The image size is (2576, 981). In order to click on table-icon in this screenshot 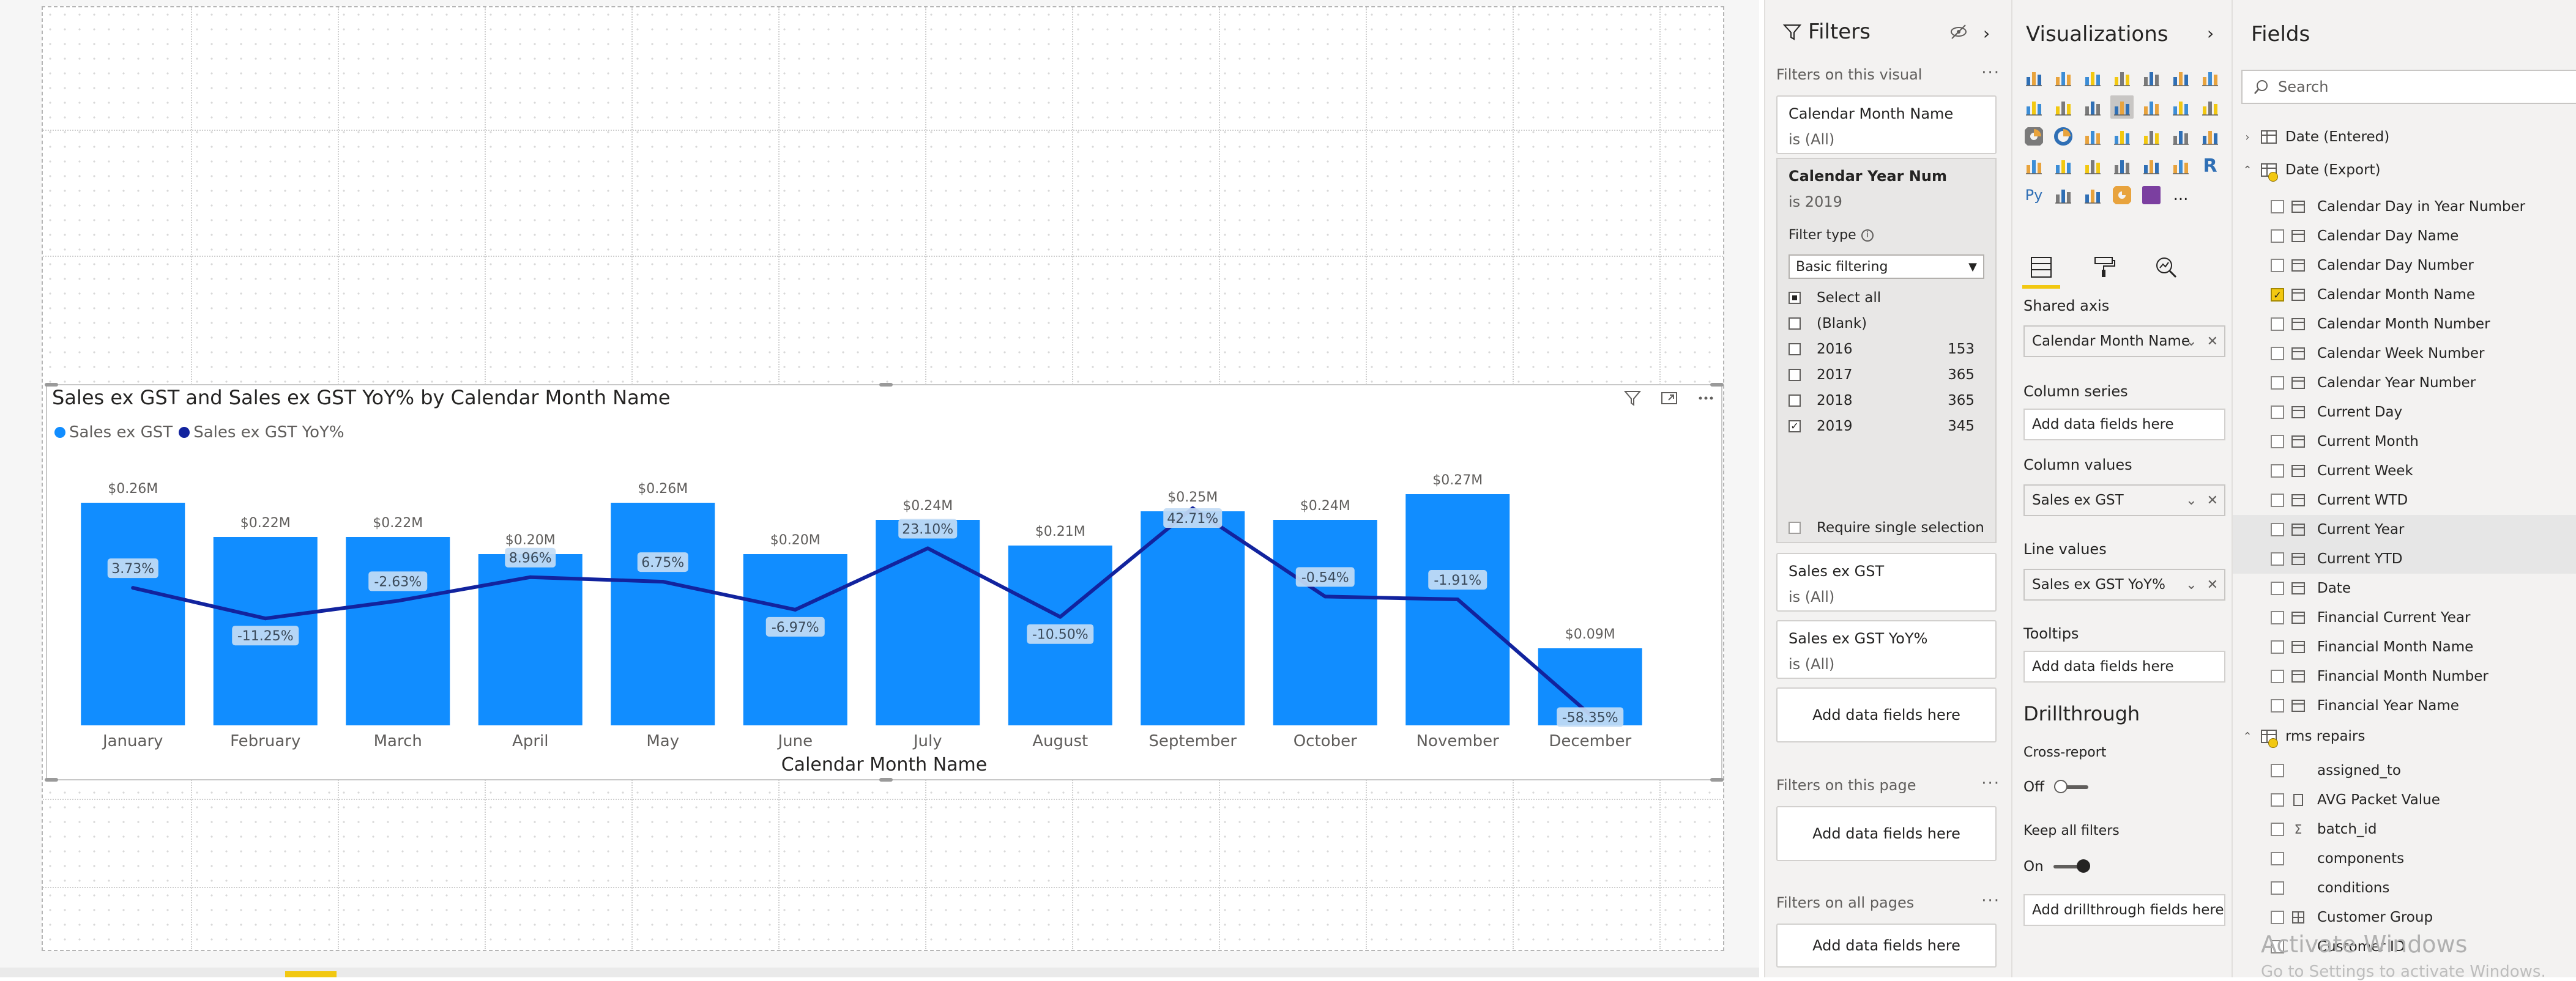, I will do `click(2151, 166)`.